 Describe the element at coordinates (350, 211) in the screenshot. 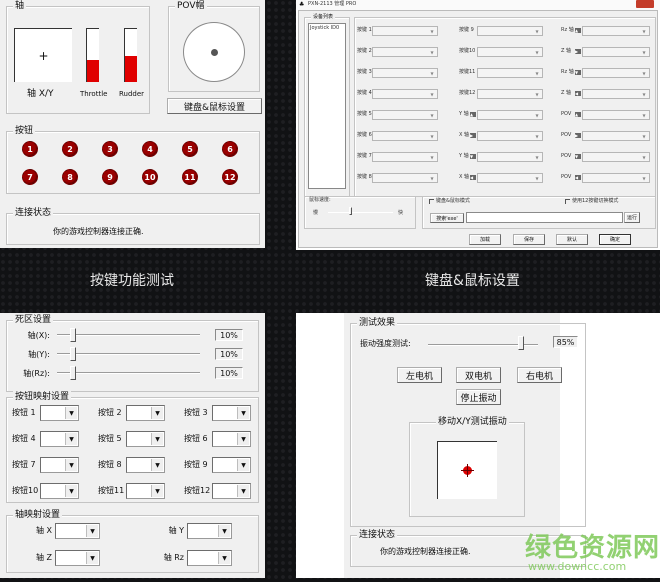

I see `mouse-speed-thumb` at that location.